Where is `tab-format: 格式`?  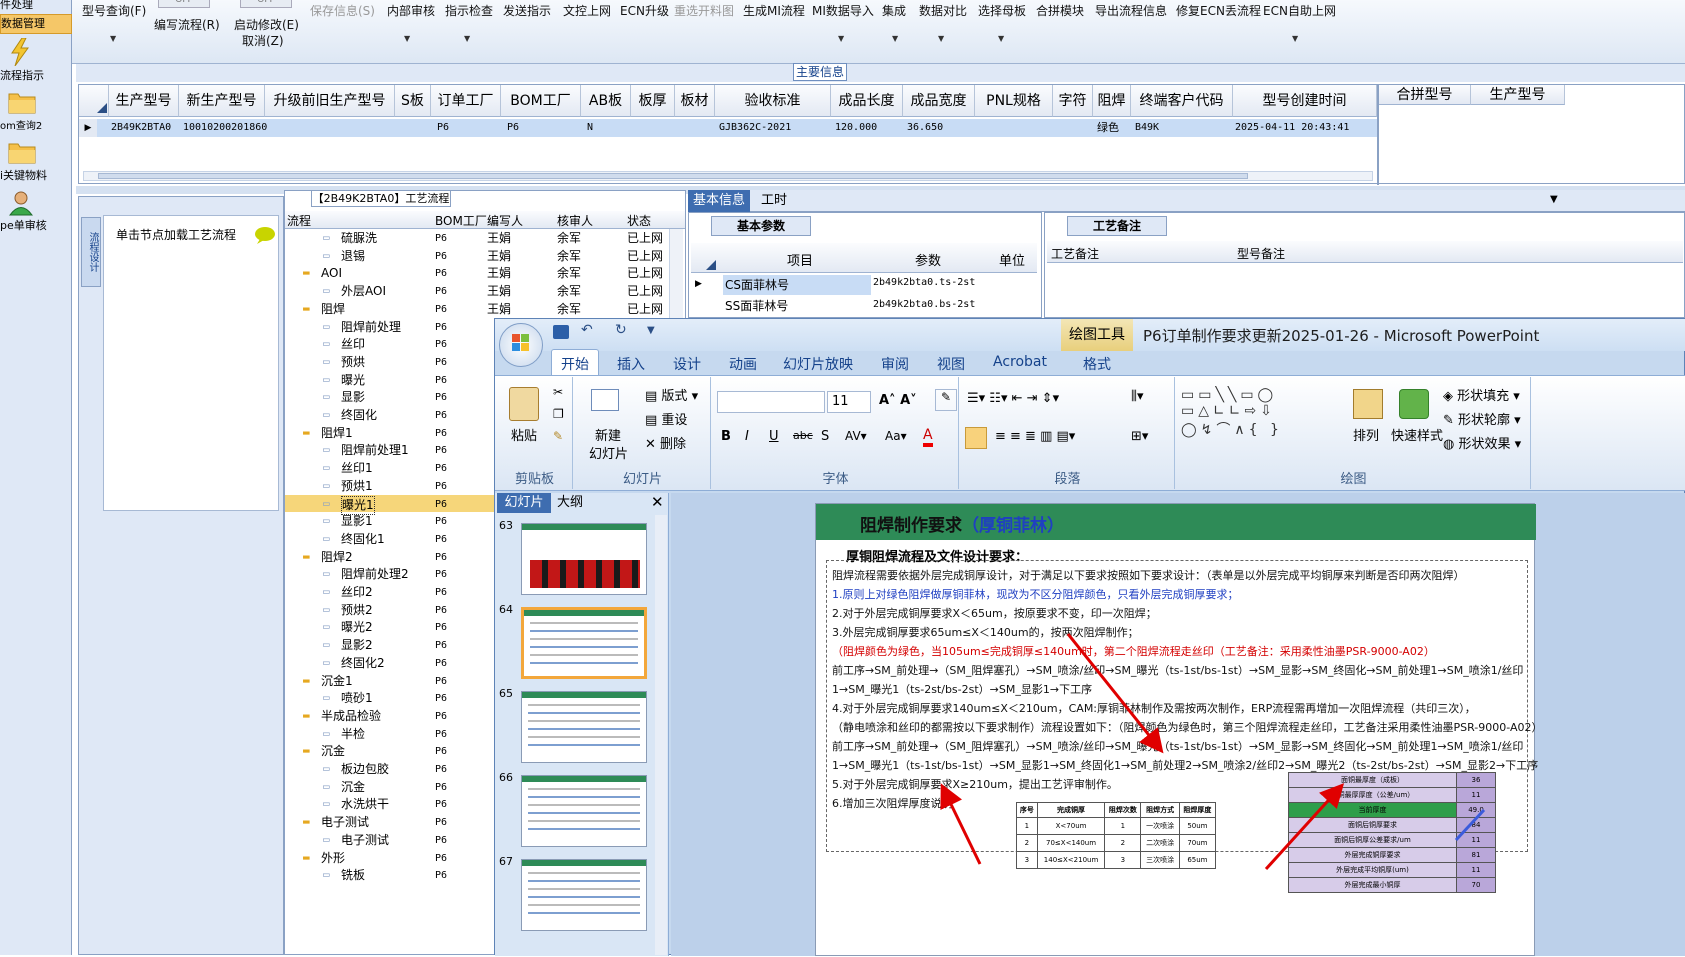
tab-format: 格式 is located at coordinates (1097, 364).